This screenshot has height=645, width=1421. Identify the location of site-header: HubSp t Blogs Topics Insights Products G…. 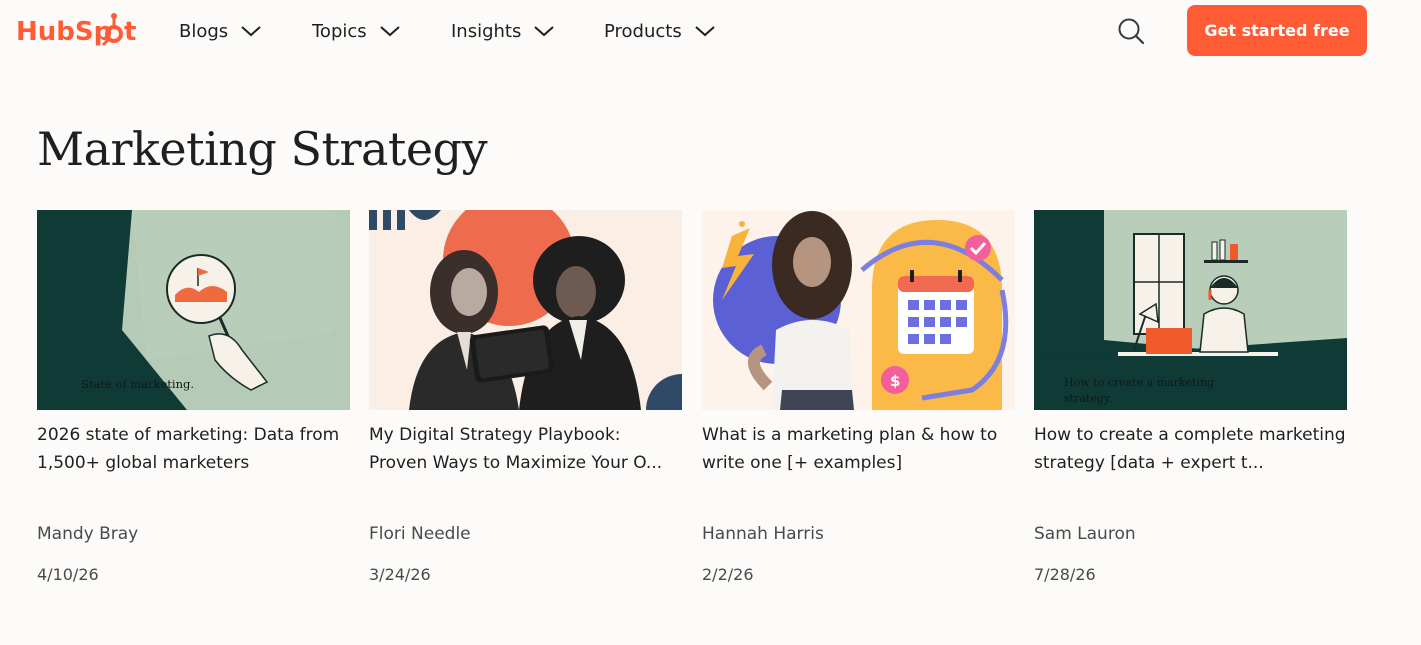
(710, 31).